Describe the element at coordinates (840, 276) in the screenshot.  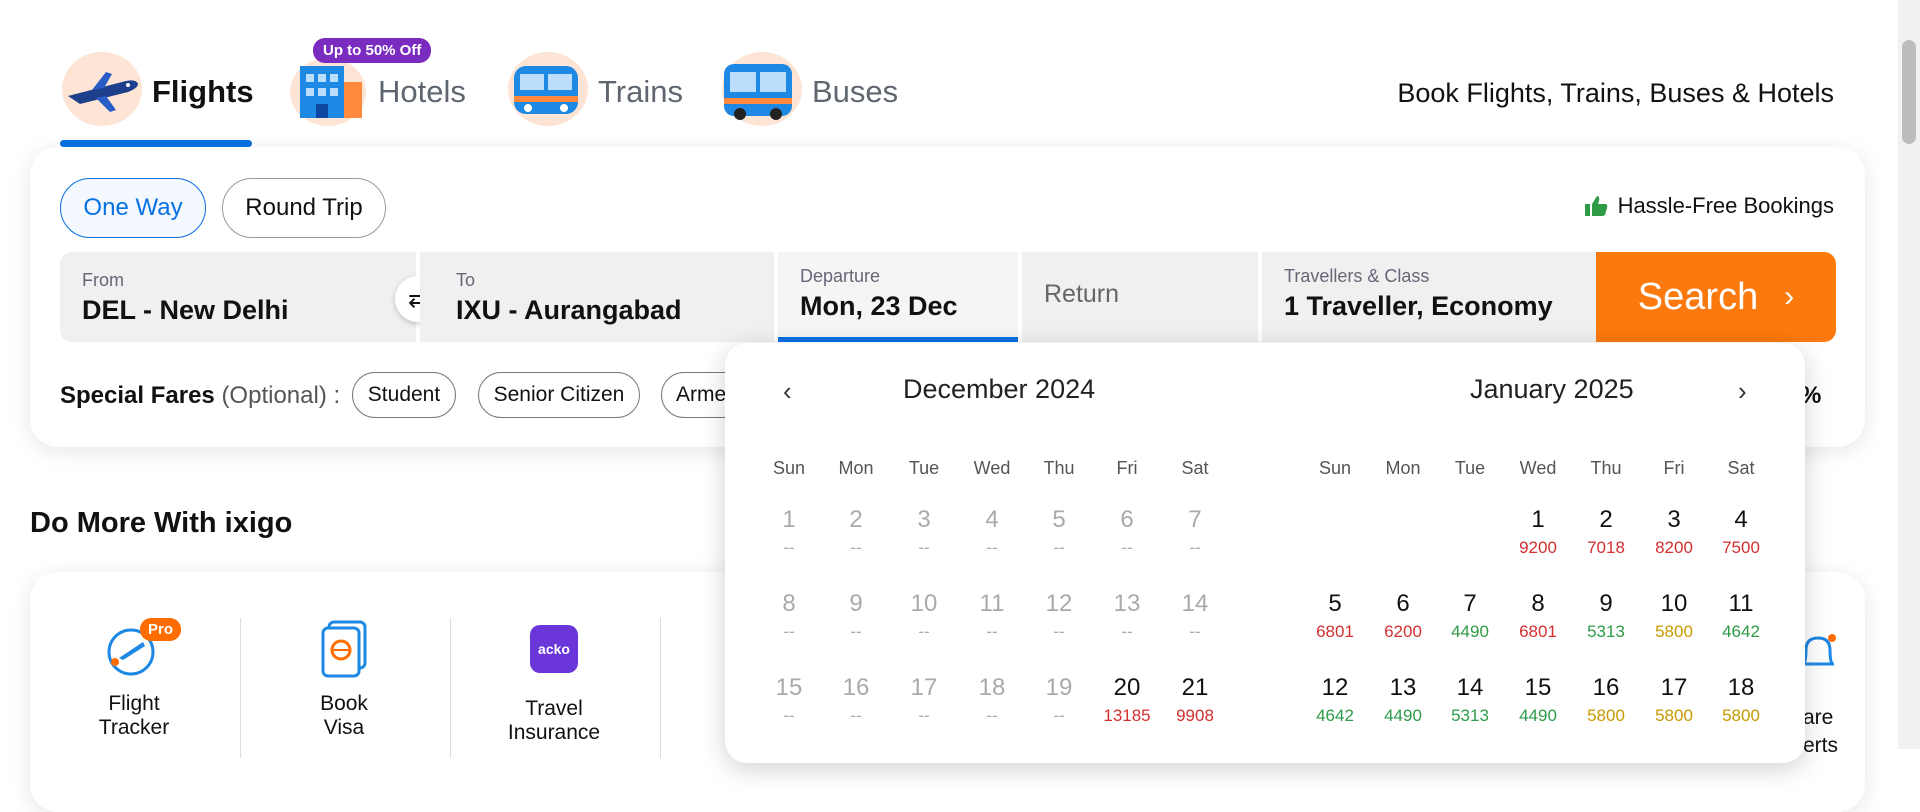
I see `departure-label: Departure` at that location.